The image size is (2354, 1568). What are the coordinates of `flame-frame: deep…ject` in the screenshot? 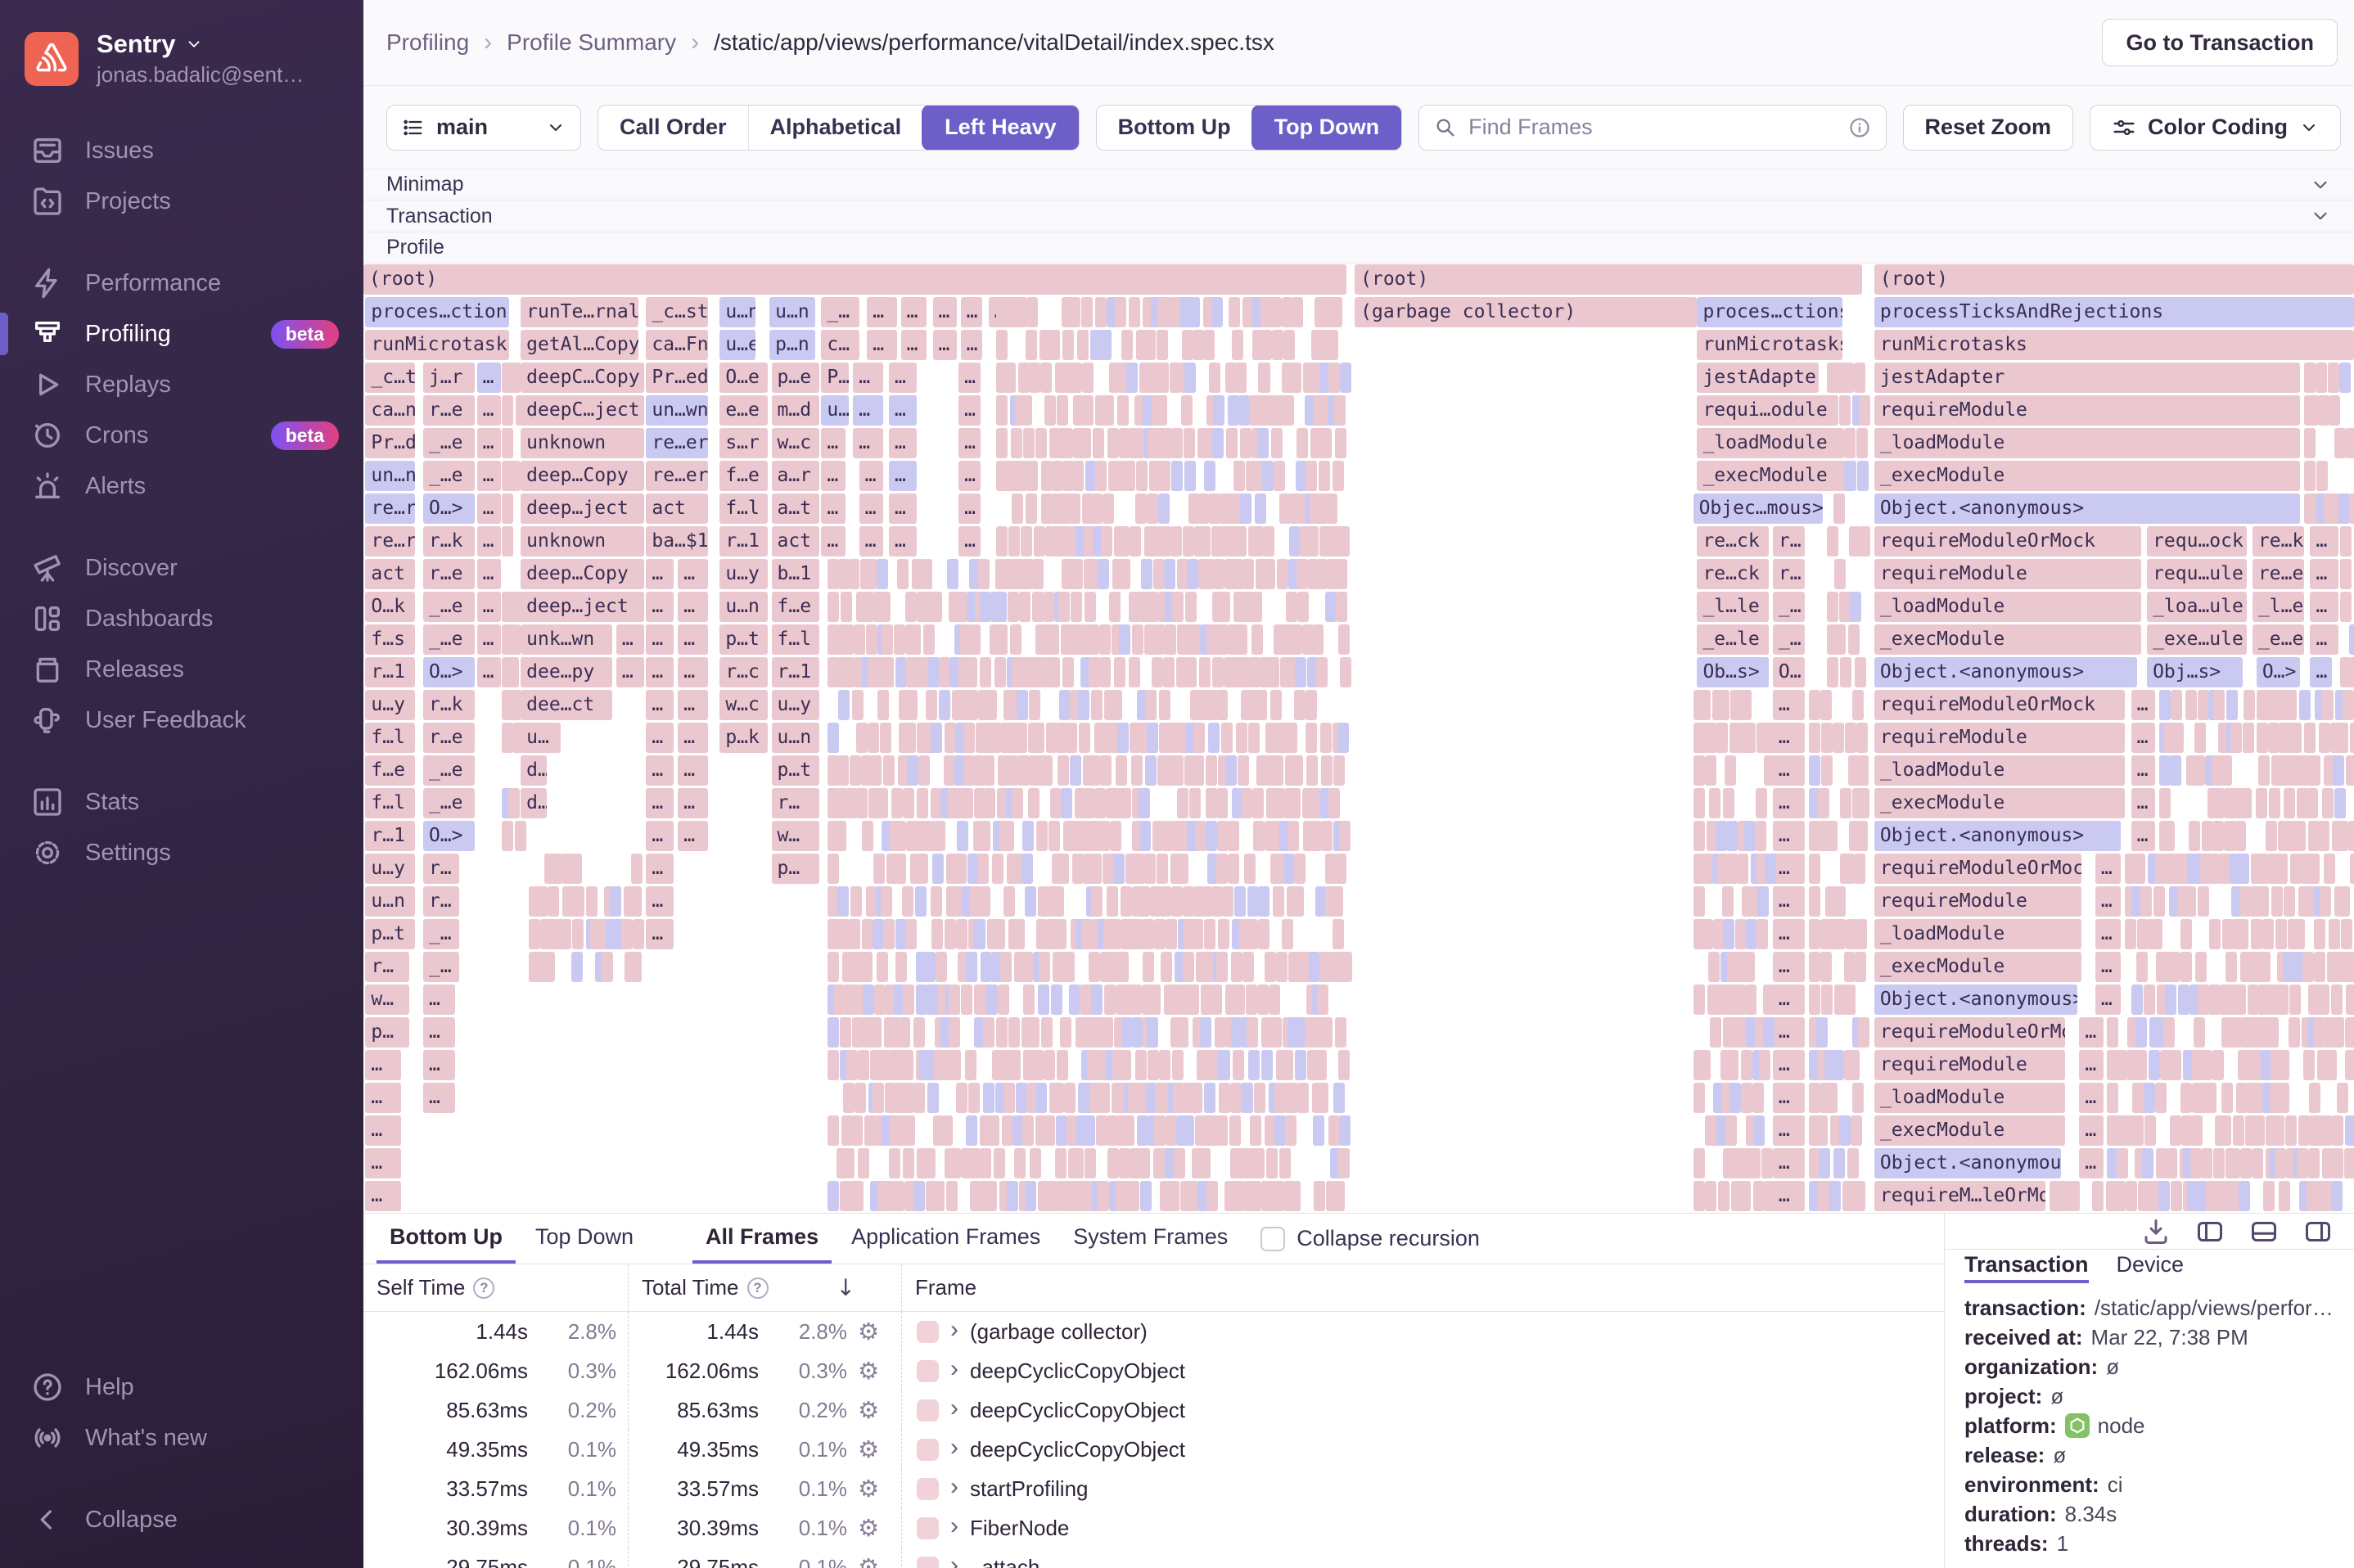 It's located at (582, 508).